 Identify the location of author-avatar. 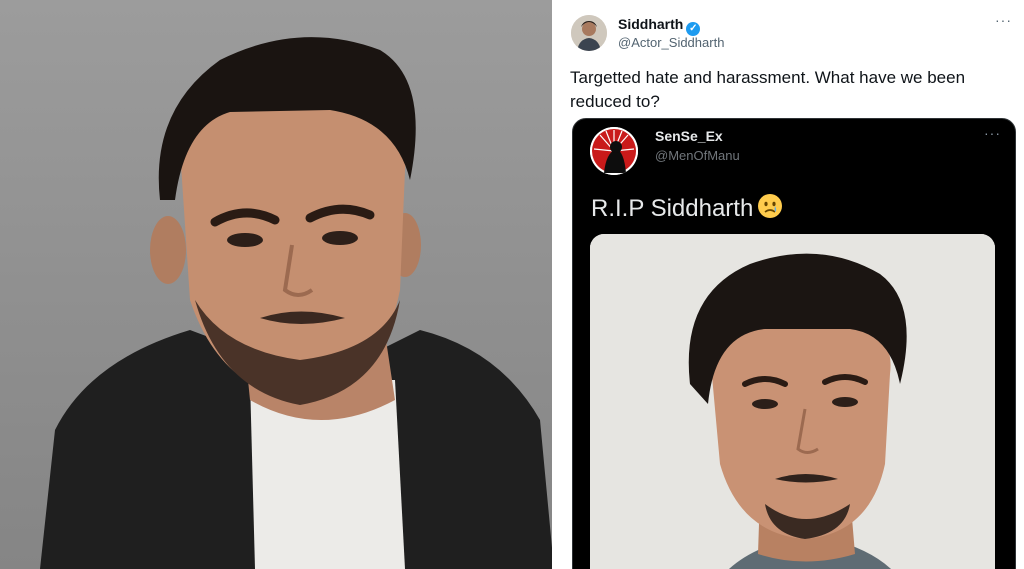
(589, 33).